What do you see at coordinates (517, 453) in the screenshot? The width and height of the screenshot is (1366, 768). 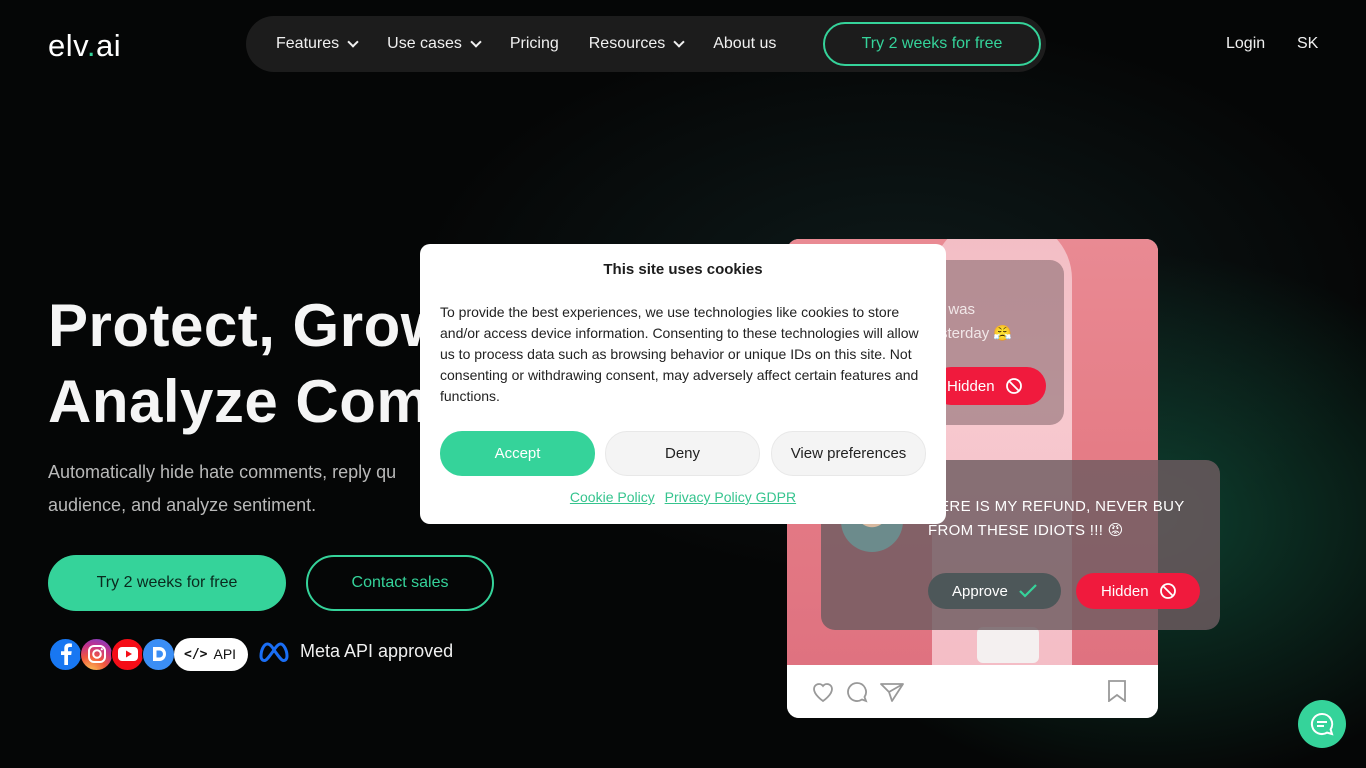 I see `accept-cookies-button: Accept` at bounding box center [517, 453].